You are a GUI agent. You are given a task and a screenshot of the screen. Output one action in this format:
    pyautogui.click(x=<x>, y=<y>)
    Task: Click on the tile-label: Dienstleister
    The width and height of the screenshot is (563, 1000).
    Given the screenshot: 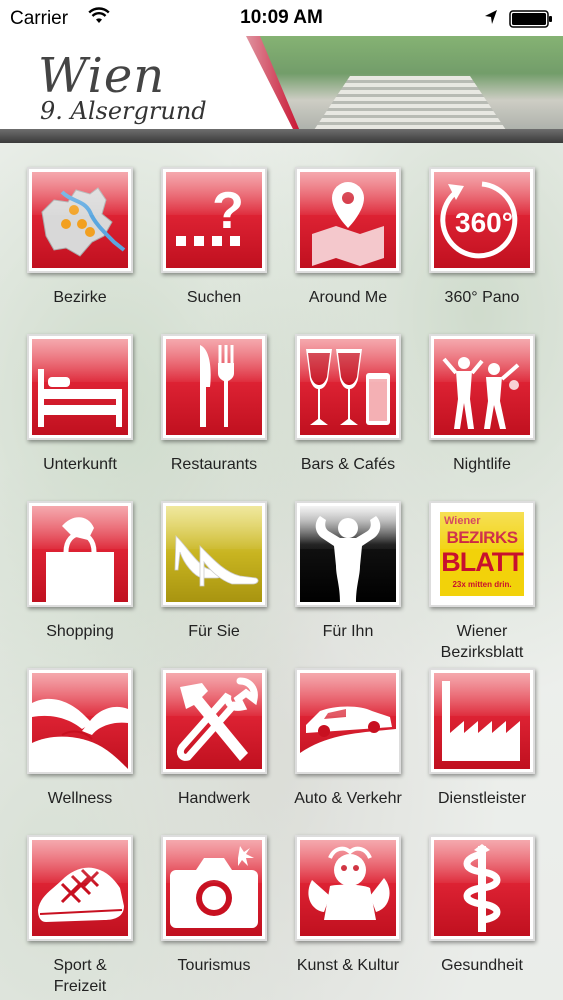 What is the action you would take?
    pyautogui.click(x=482, y=798)
    